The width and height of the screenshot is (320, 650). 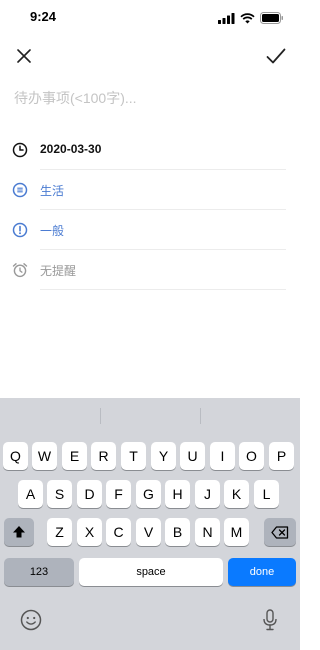 What do you see at coordinates (247, 20) in the screenshot?
I see `wifi-icon` at bounding box center [247, 20].